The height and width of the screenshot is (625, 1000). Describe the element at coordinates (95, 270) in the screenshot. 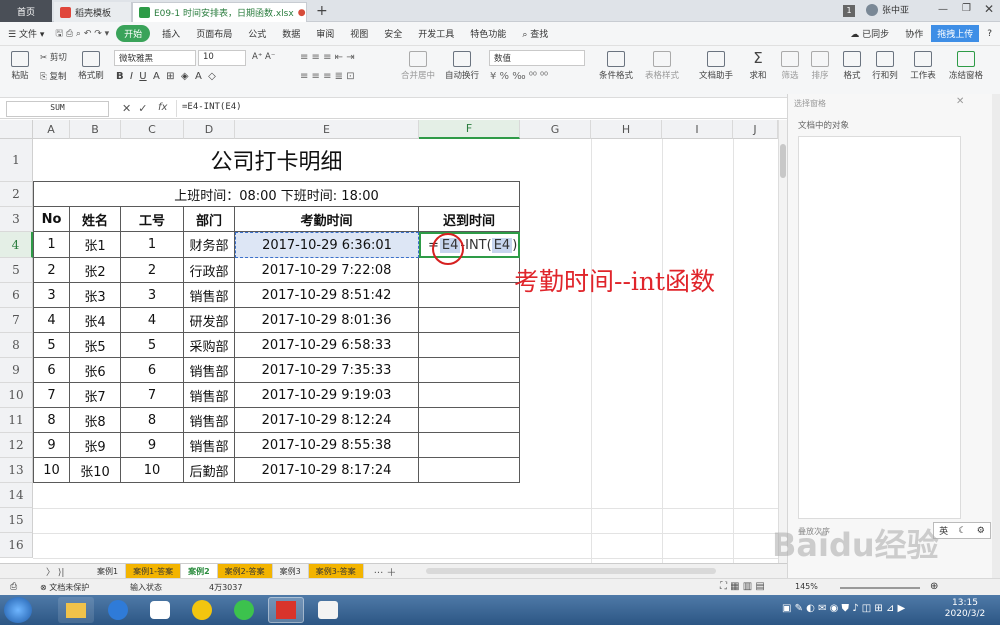

I see `cell-name: 张2` at that location.